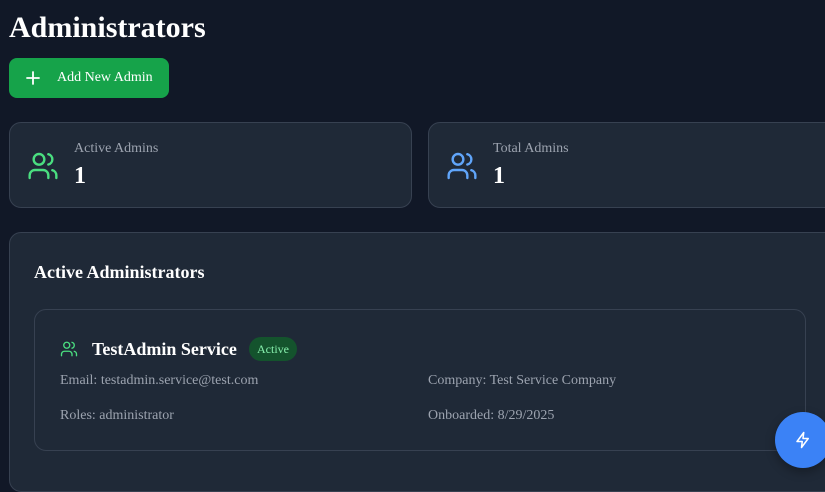 The height and width of the screenshot is (492, 825). Describe the element at coordinates (210, 165) in the screenshot. I see `active-admins-card: Active Admins 1` at that location.